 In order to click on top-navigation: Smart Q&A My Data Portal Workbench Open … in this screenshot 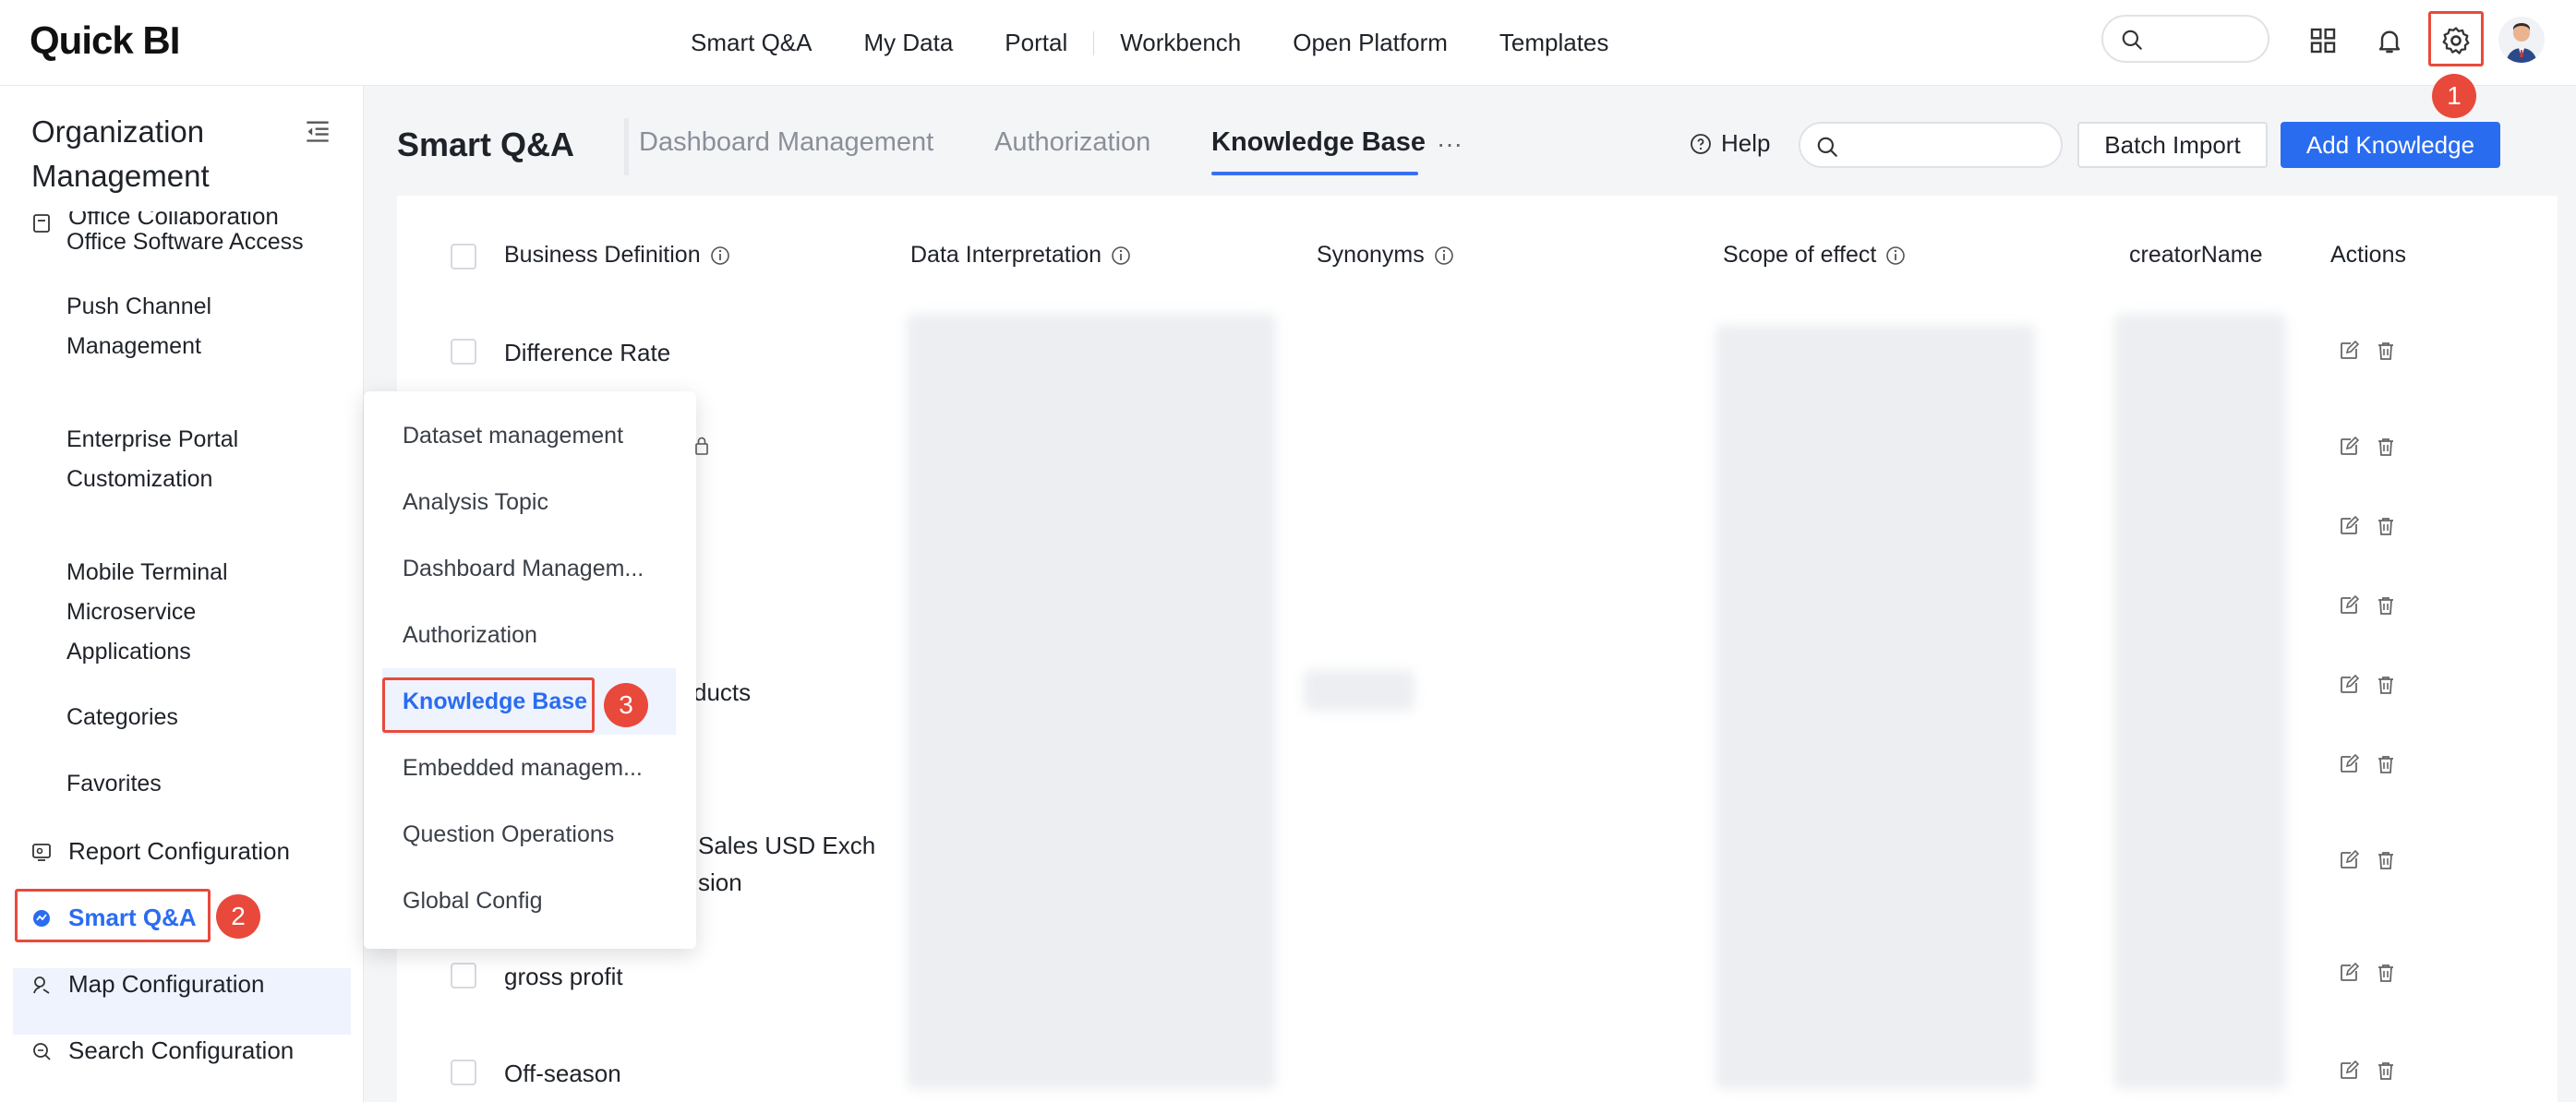, I will do `click(1149, 43)`.